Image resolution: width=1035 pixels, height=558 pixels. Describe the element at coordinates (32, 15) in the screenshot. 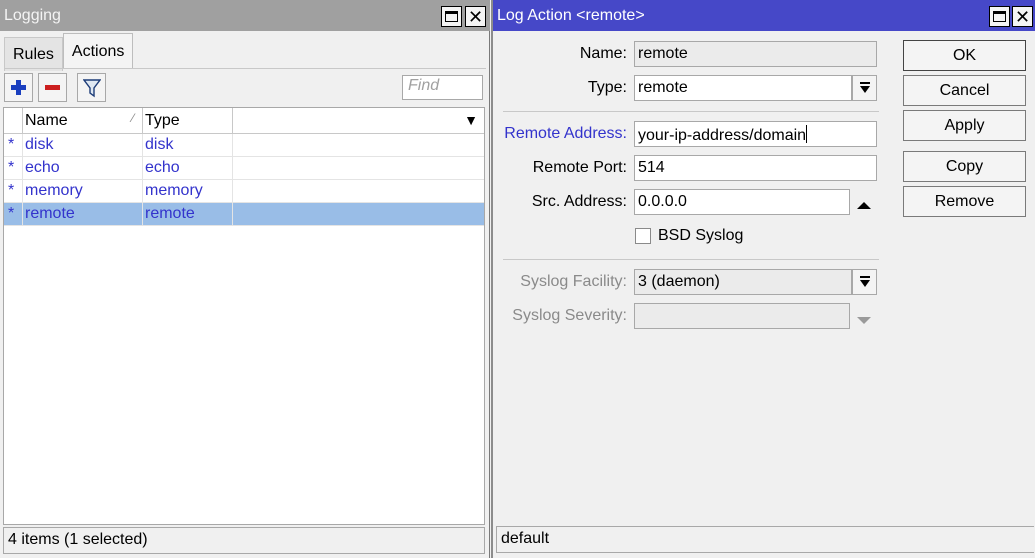

I see `logging-title: Logging` at that location.